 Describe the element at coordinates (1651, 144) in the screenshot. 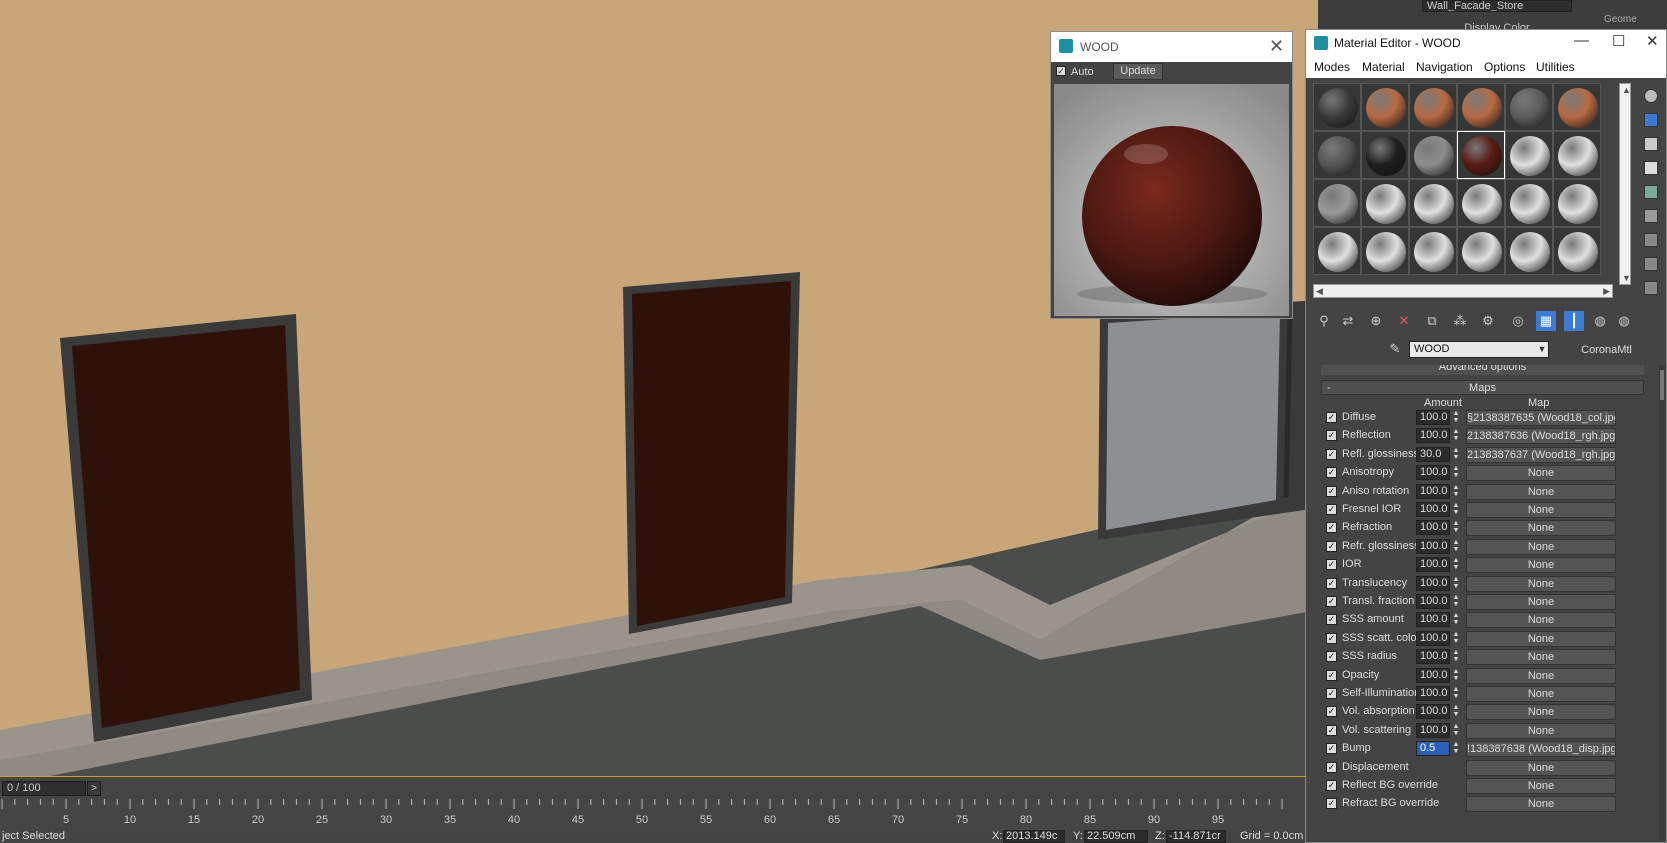

I see `background-icon` at that location.